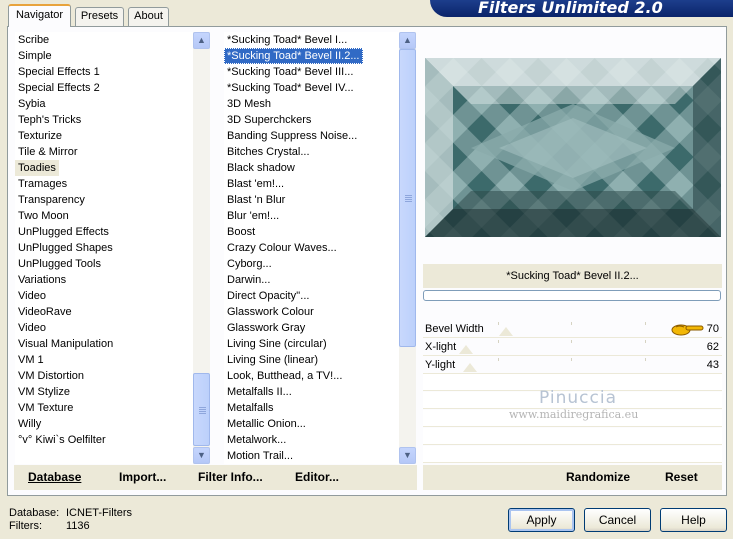  Describe the element at coordinates (681, 477) in the screenshot. I see `reset-button: Reset` at that location.